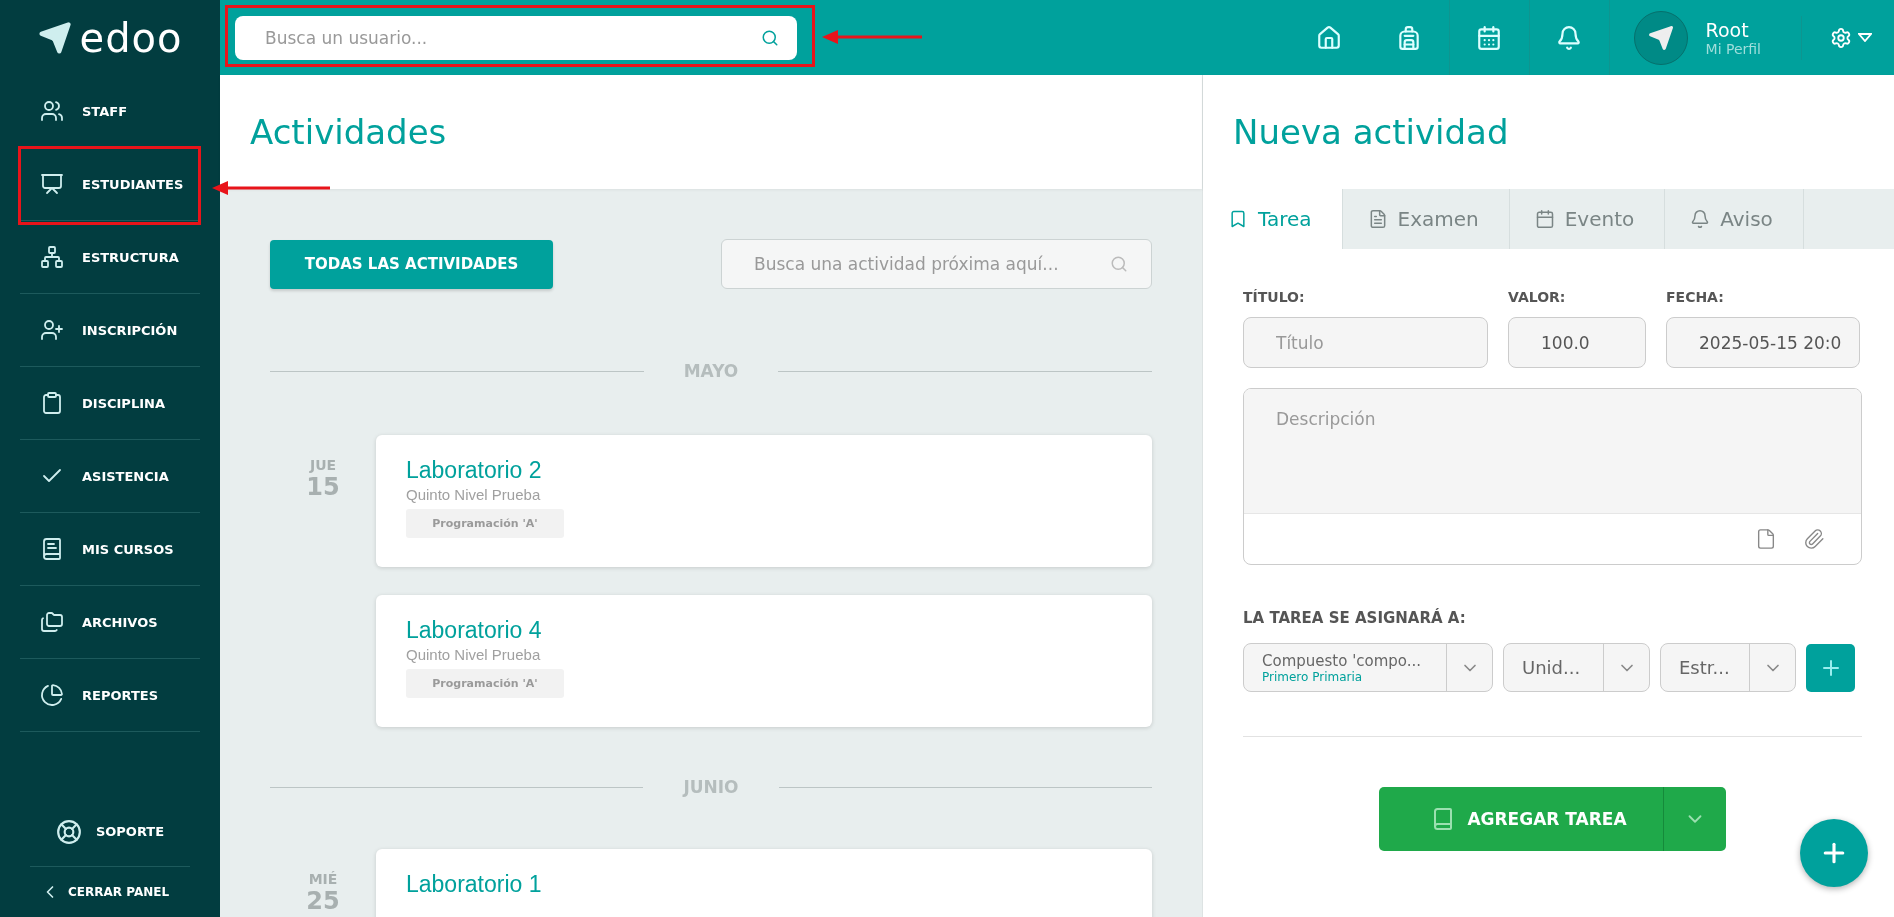  What do you see at coordinates (131, 37) in the screenshot?
I see `logo-text: edoo` at bounding box center [131, 37].